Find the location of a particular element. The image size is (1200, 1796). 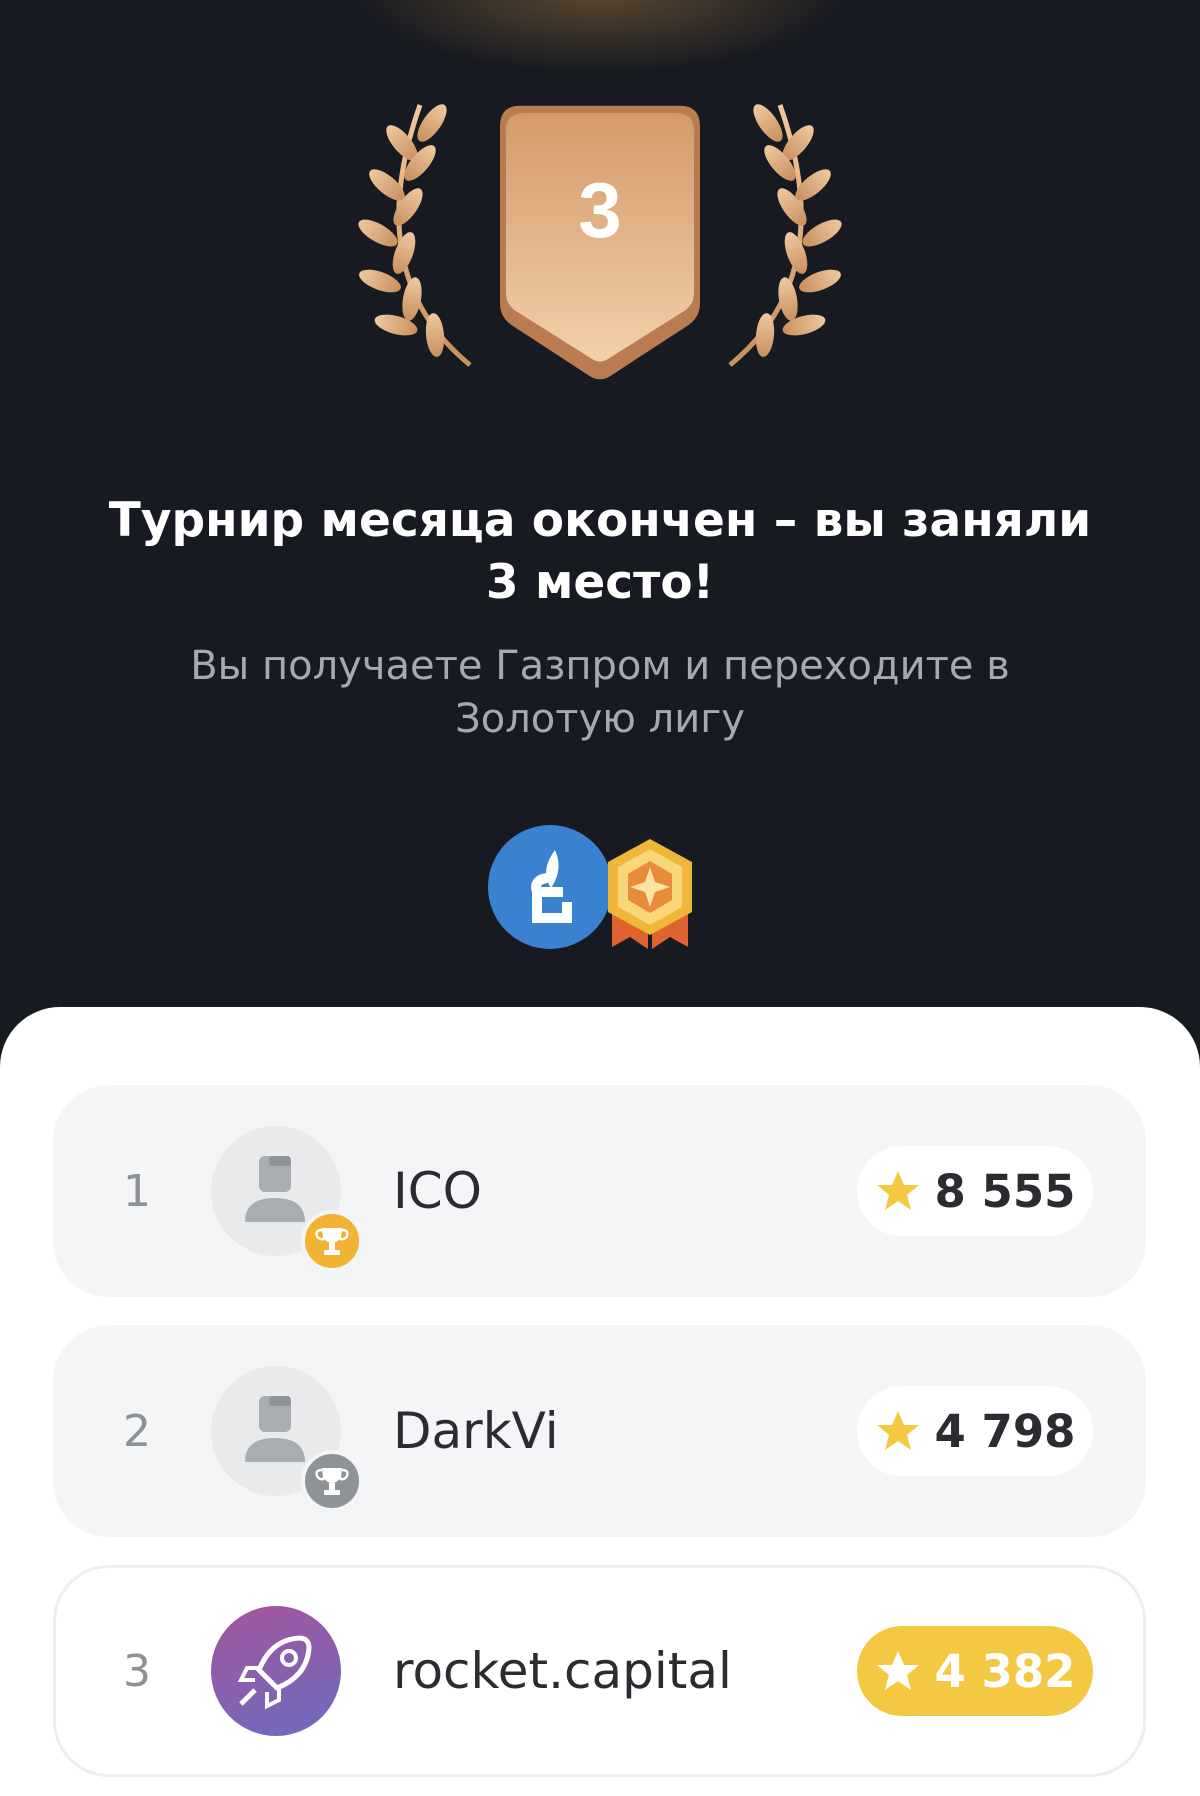

score-pill: 8 555 is located at coordinates (975, 1191).